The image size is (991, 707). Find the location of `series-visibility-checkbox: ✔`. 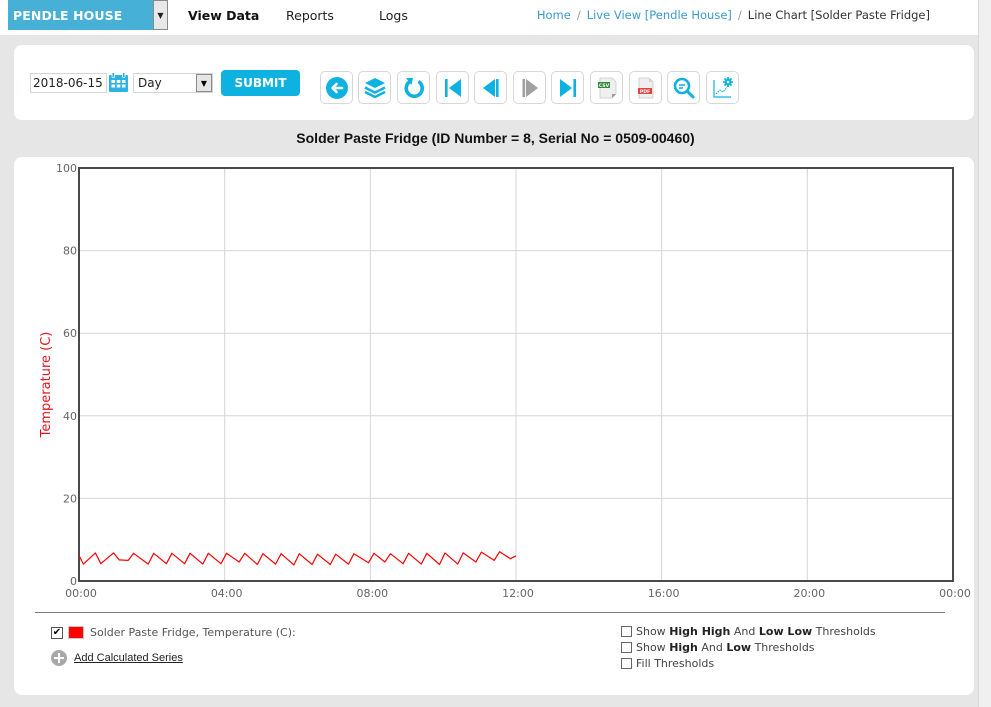

series-visibility-checkbox: ✔ is located at coordinates (57, 632).